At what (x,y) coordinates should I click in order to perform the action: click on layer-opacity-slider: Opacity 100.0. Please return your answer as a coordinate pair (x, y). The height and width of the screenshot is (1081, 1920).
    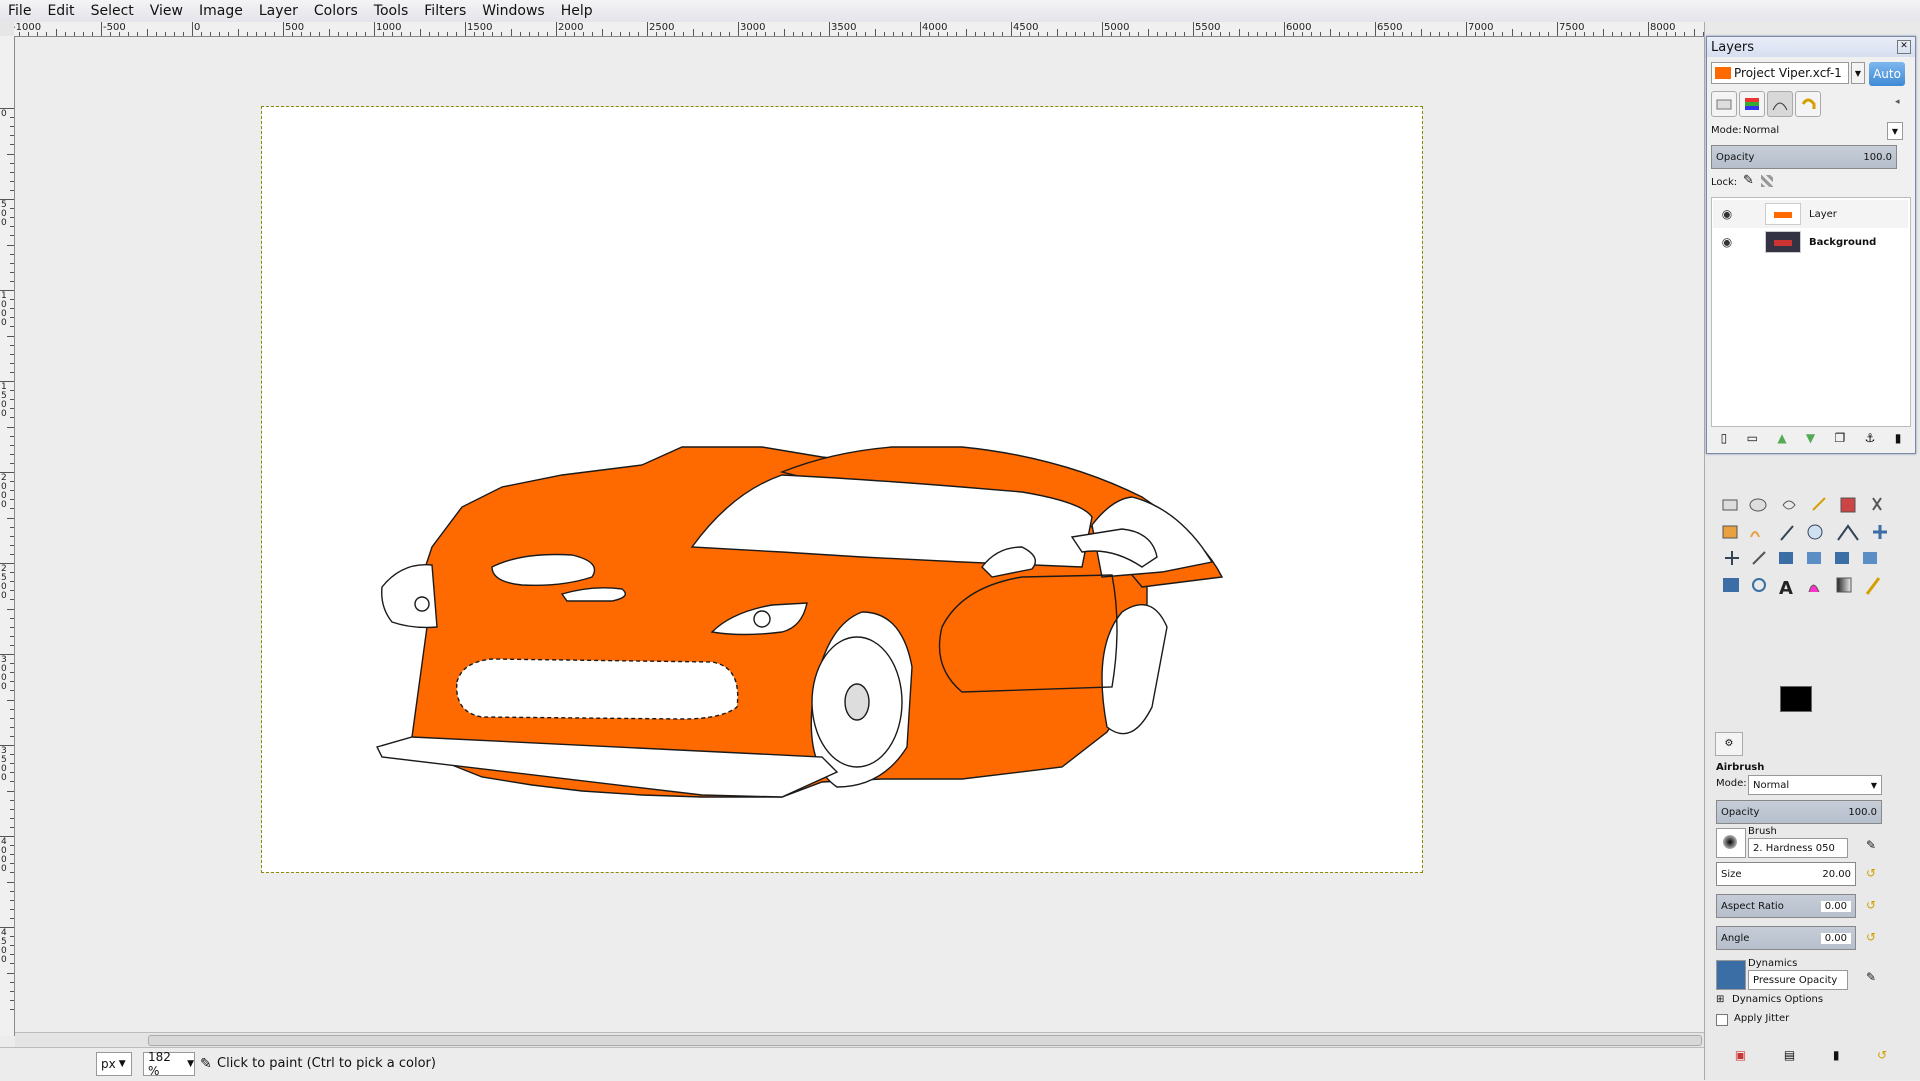
    Looking at the image, I should click on (1804, 157).